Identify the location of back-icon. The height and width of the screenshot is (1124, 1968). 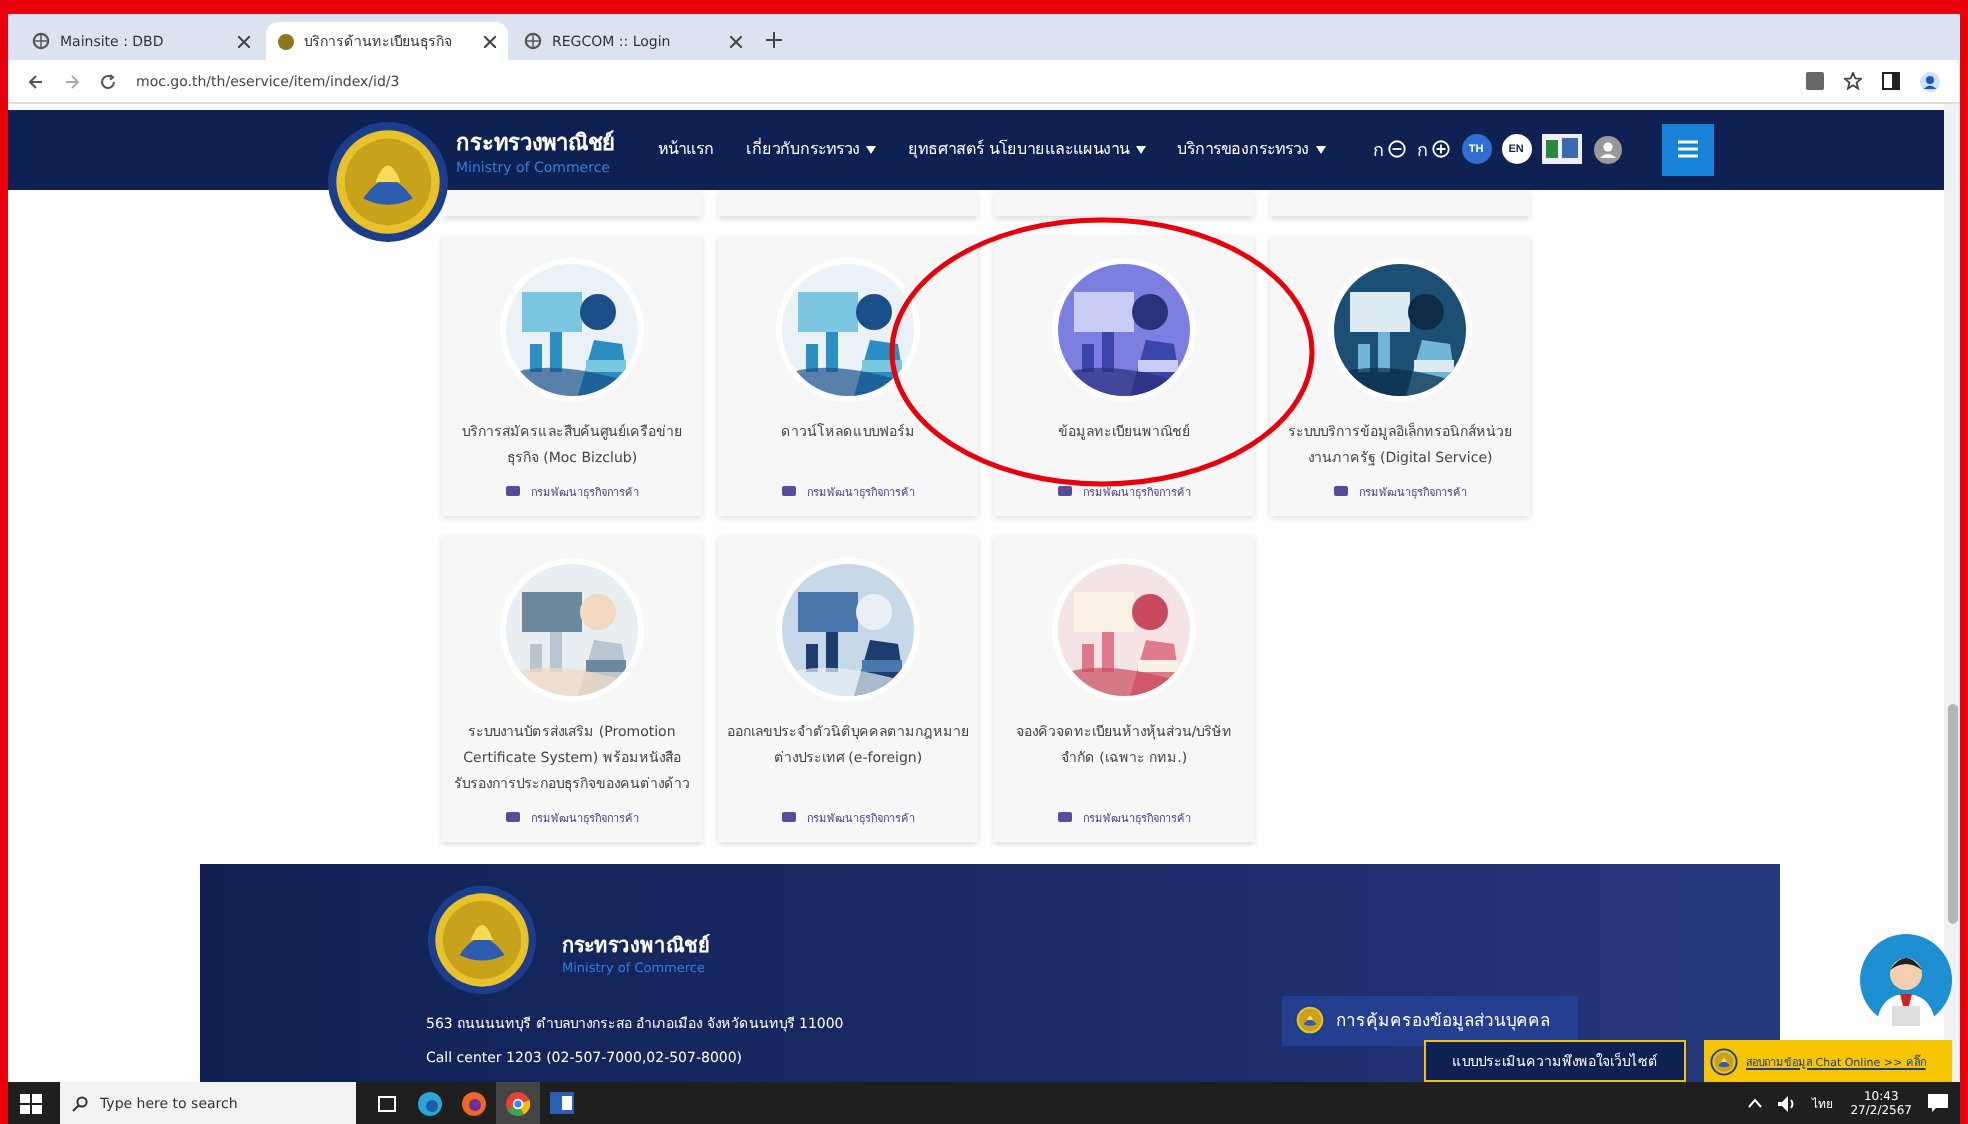
(36, 81).